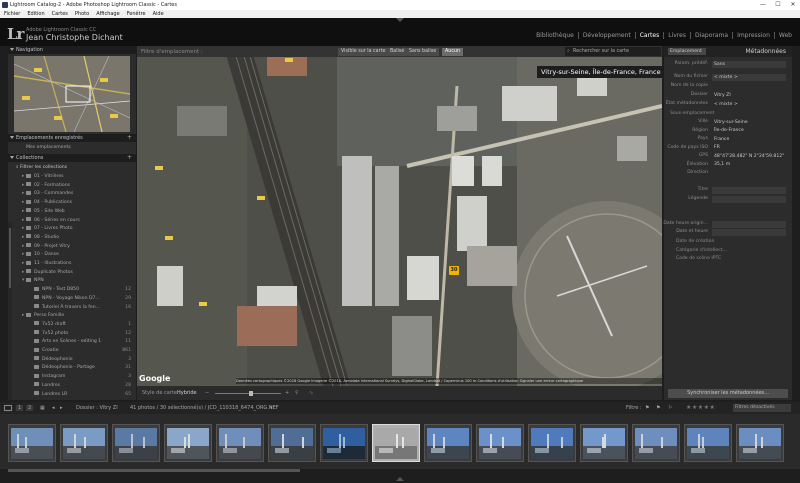  Describe the element at coordinates (97, 408) in the screenshot. I see `folder-breadcrumb: Dossier : Vitry ZI` at that location.